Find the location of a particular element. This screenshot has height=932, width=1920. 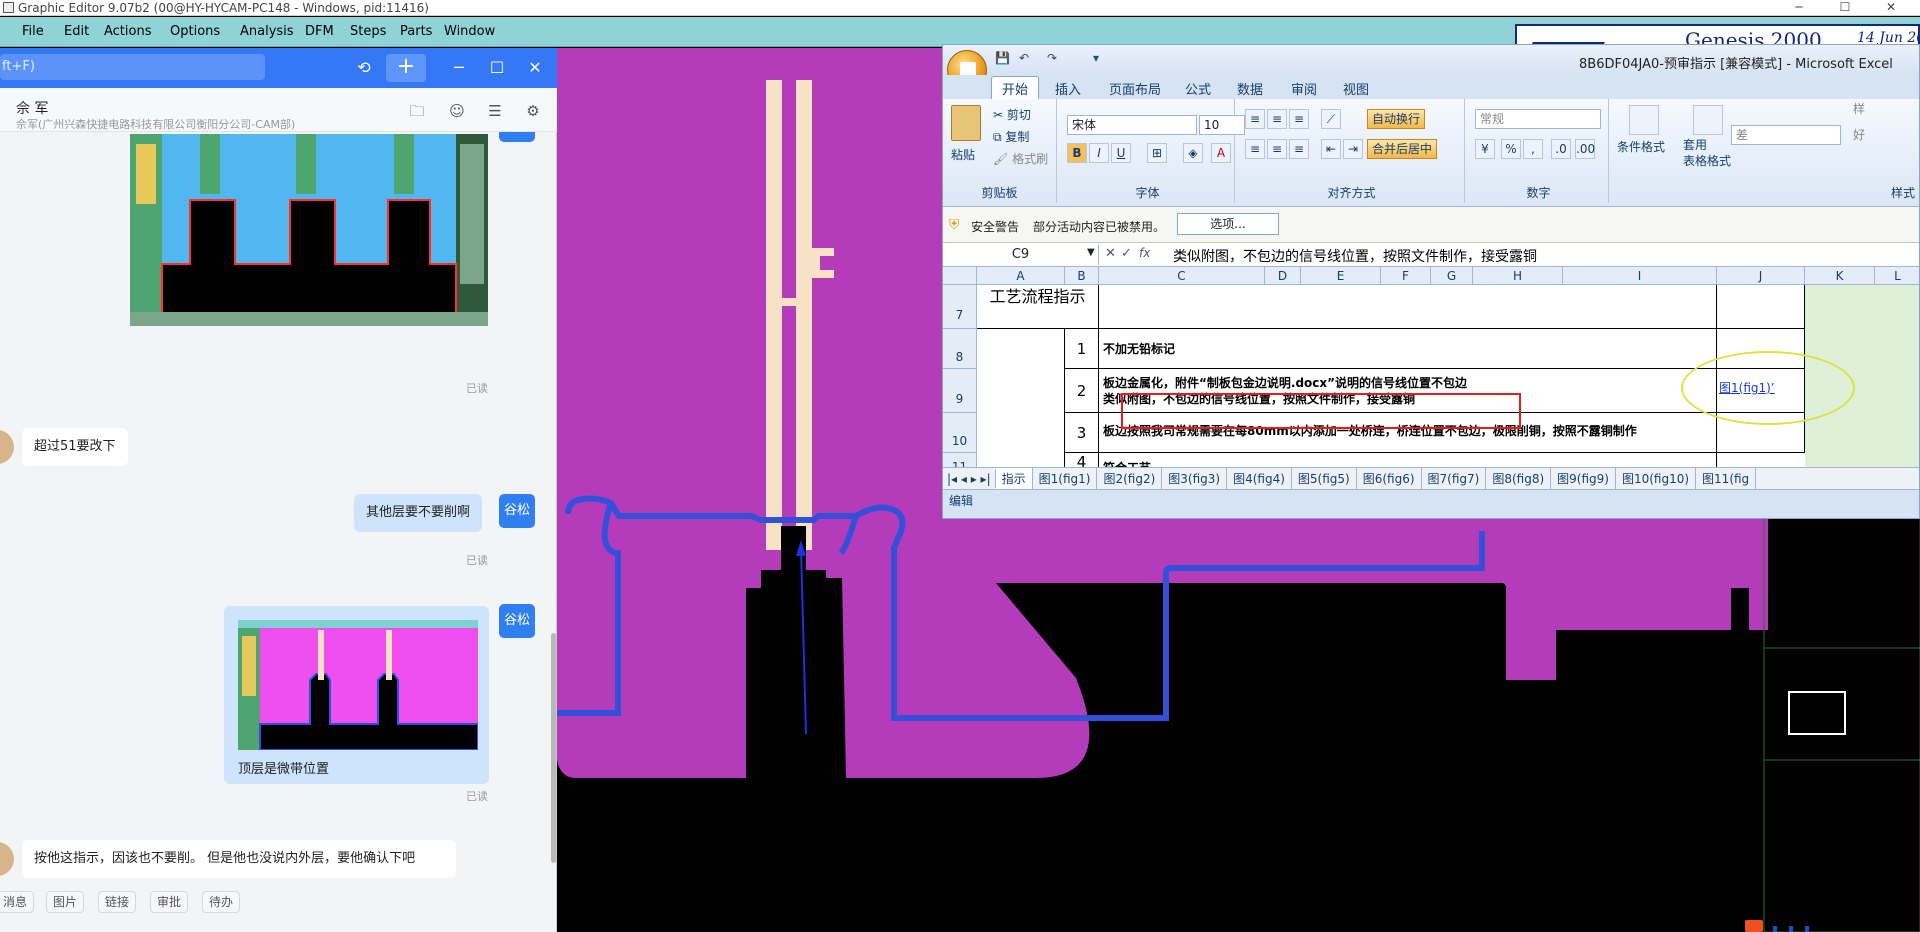

ge-menu-window: Window is located at coordinates (469, 31).